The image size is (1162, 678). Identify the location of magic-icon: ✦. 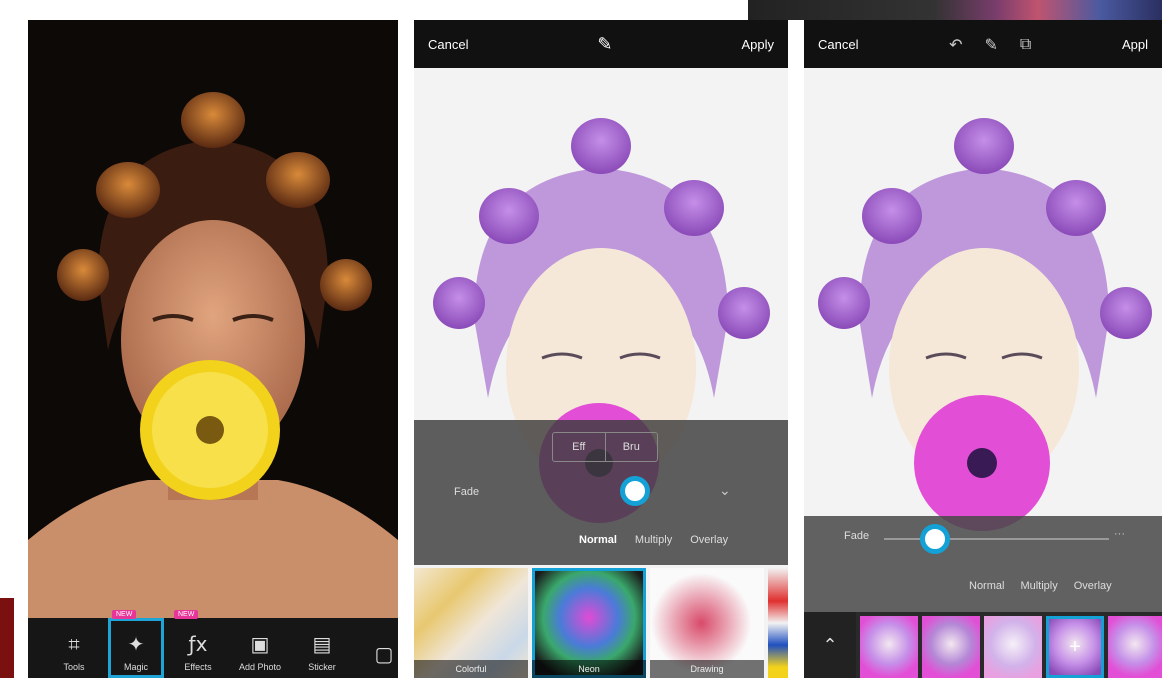
(136, 644).